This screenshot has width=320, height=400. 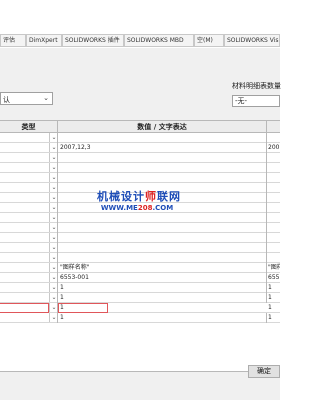 I want to click on tab-dimxpert: DimXpert, so click(x=44, y=40).